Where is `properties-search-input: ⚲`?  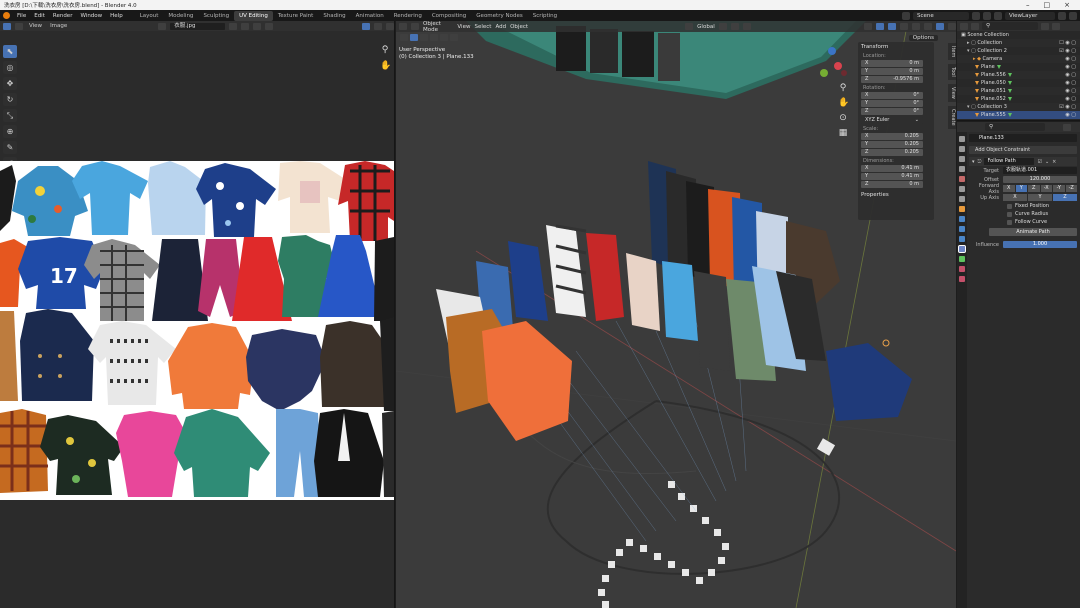 properties-search-input: ⚲ is located at coordinates (1015, 127).